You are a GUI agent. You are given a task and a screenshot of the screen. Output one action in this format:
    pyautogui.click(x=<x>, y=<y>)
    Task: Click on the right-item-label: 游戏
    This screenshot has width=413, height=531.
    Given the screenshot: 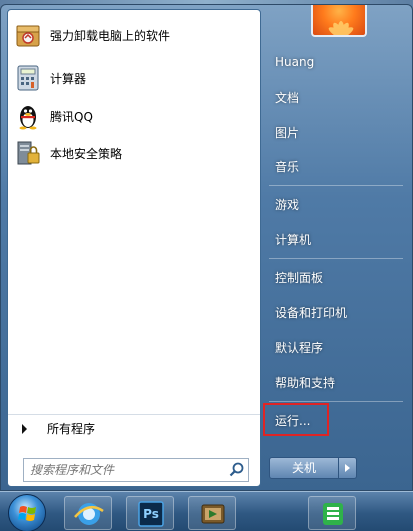 What is the action you would take?
    pyautogui.click(x=287, y=204)
    